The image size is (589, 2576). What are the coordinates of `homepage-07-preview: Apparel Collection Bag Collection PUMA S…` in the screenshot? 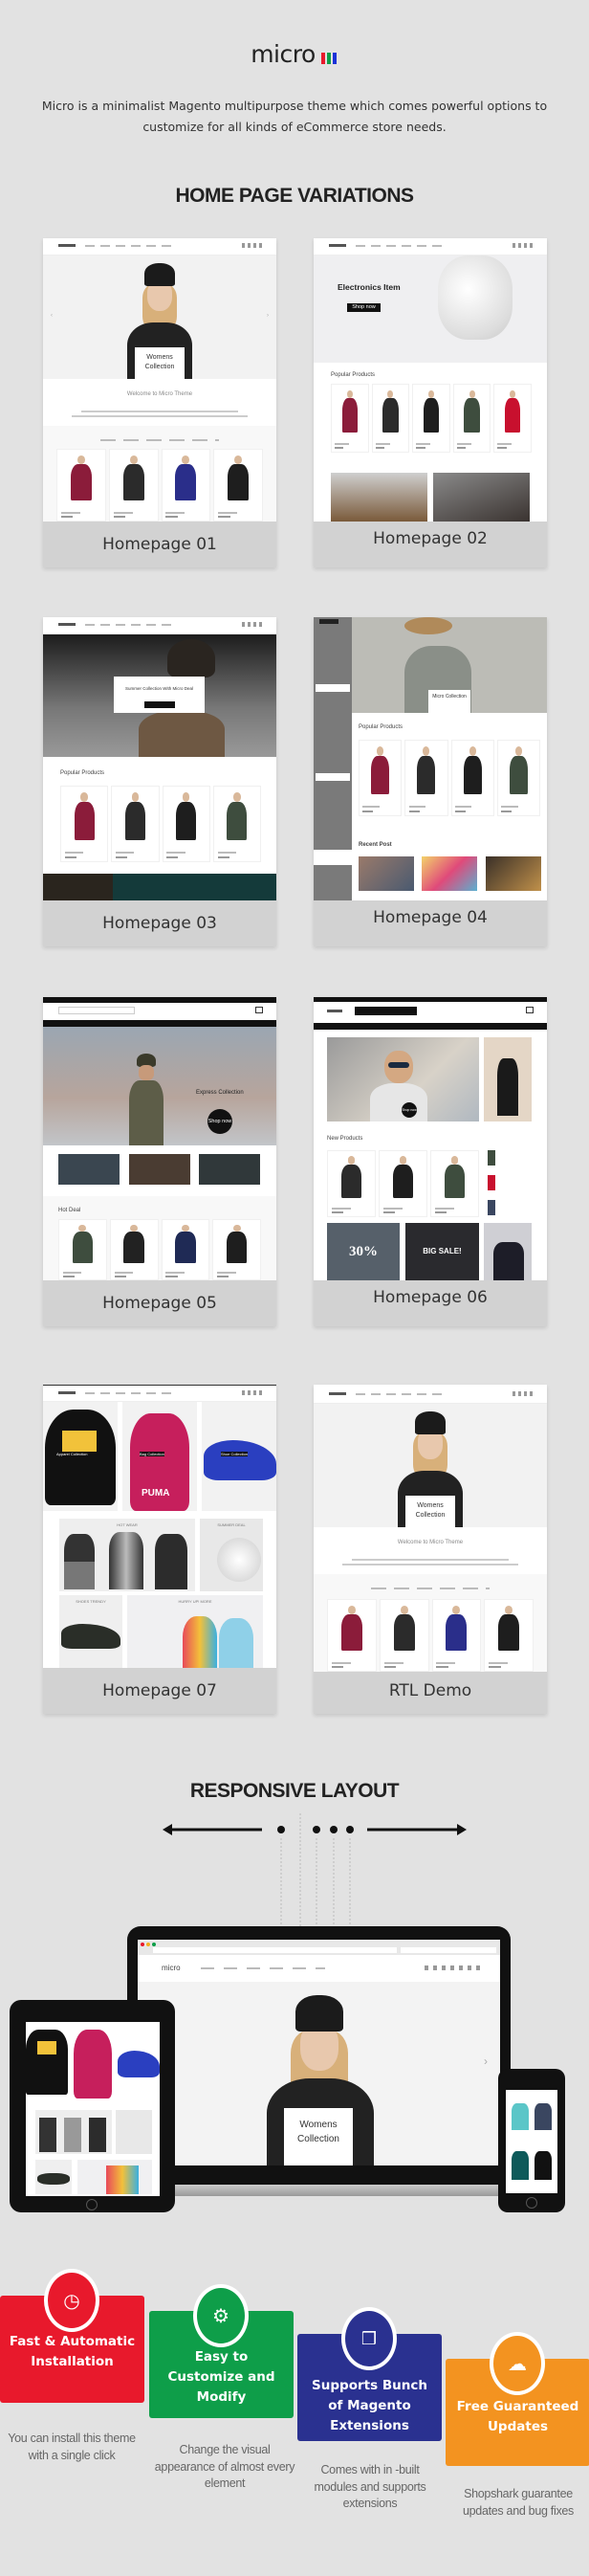 It's located at (160, 1526).